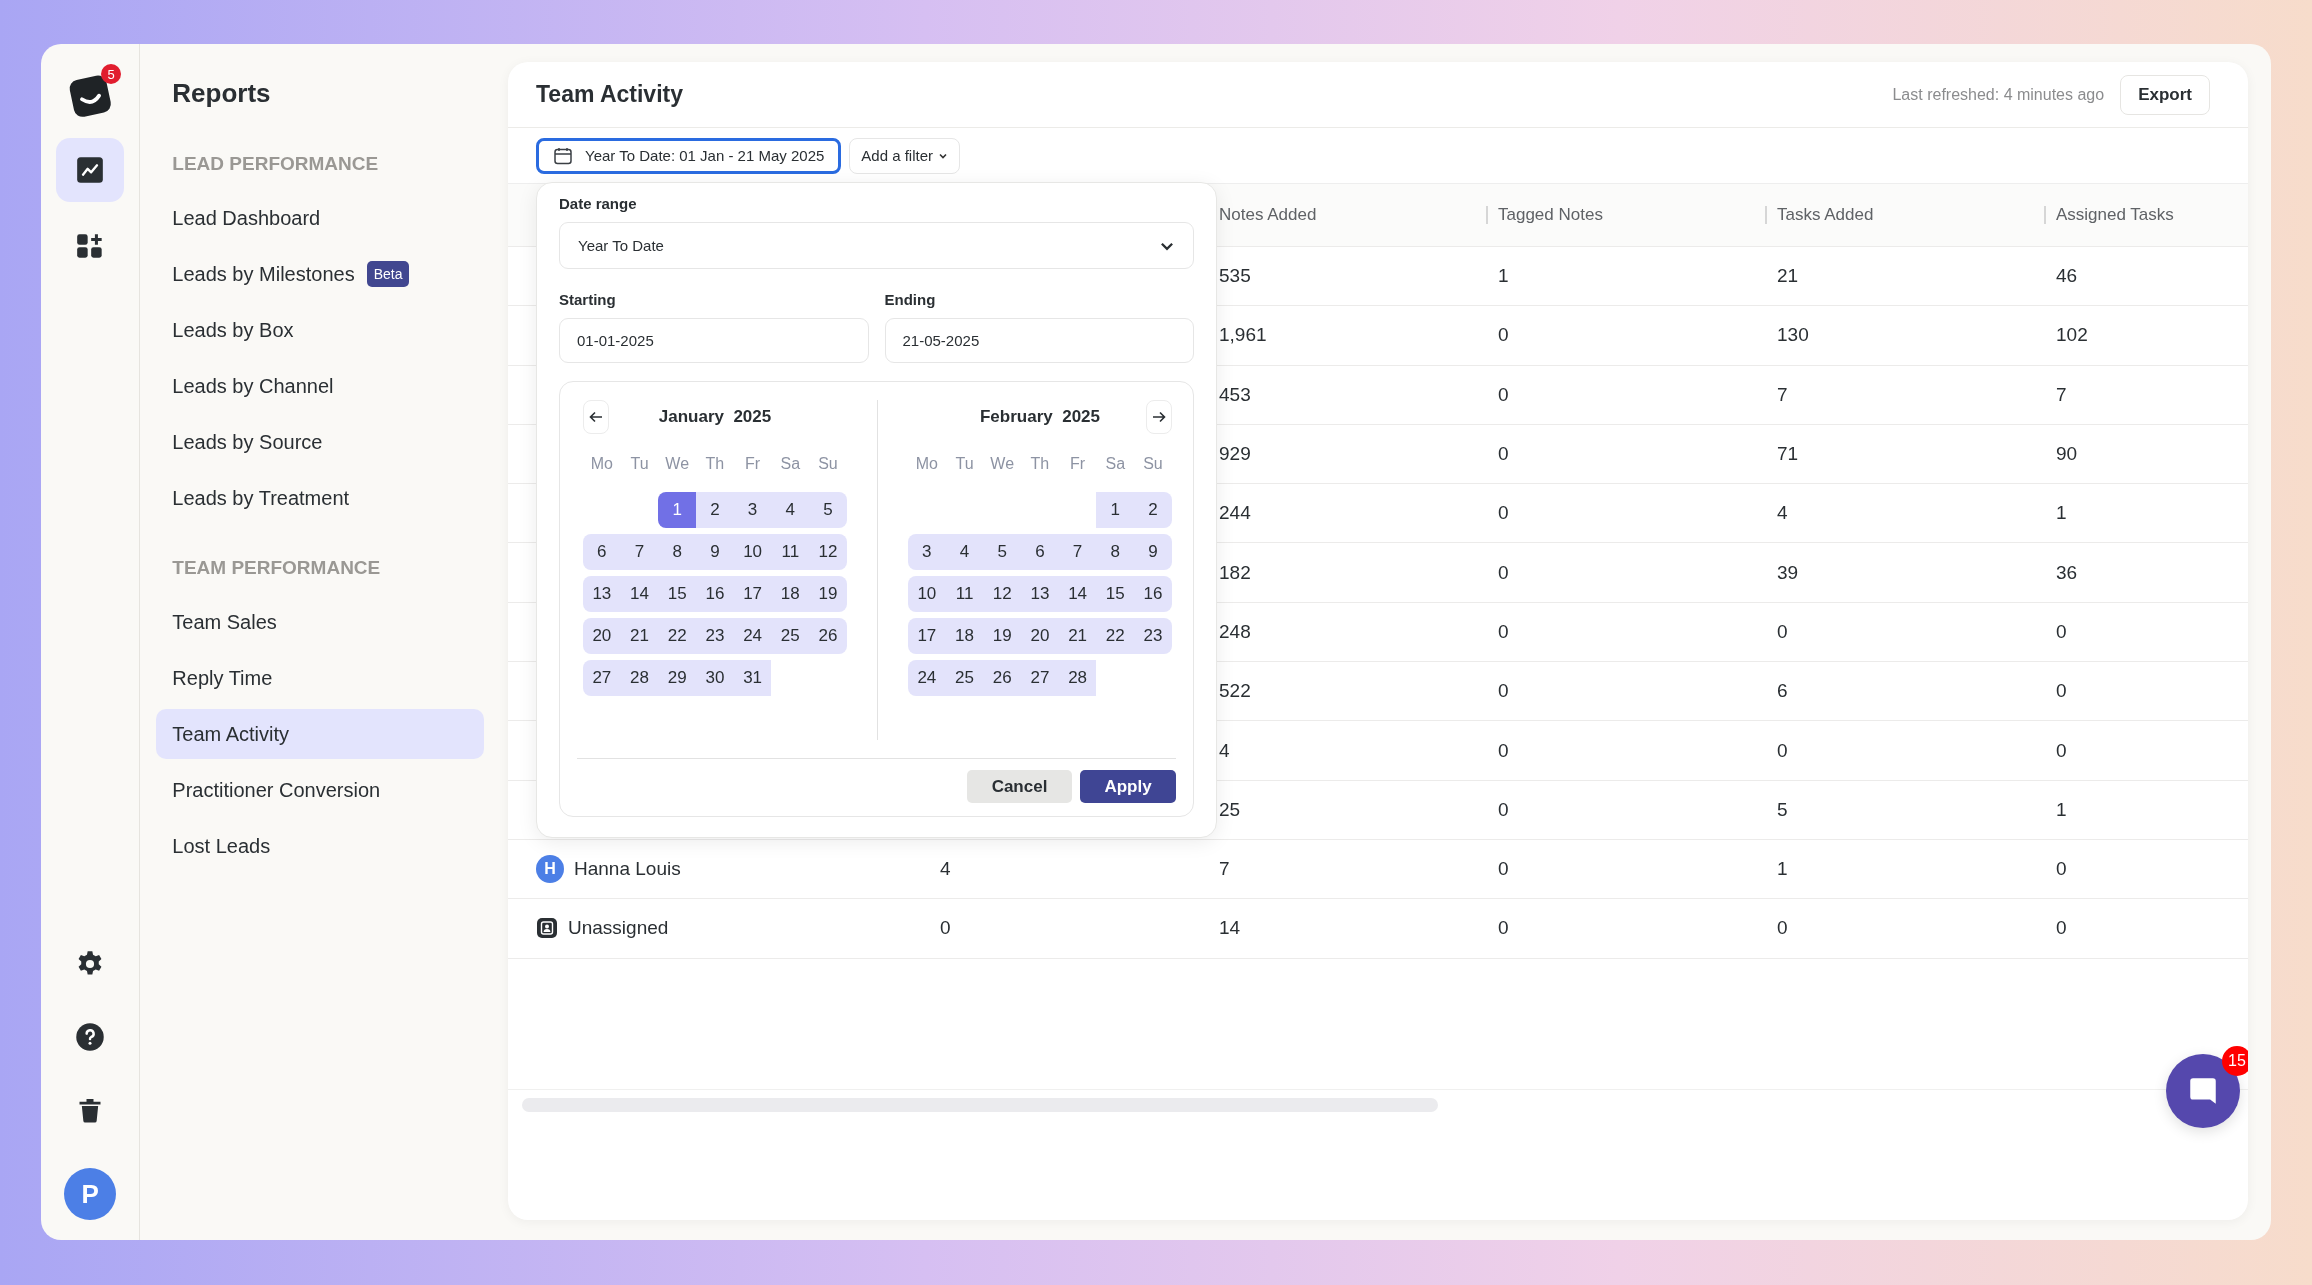 This screenshot has width=2312, height=1285. What do you see at coordinates (320, 622) in the screenshot?
I see `sidebar-item: Team Sales` at bounding box center [320, 622].